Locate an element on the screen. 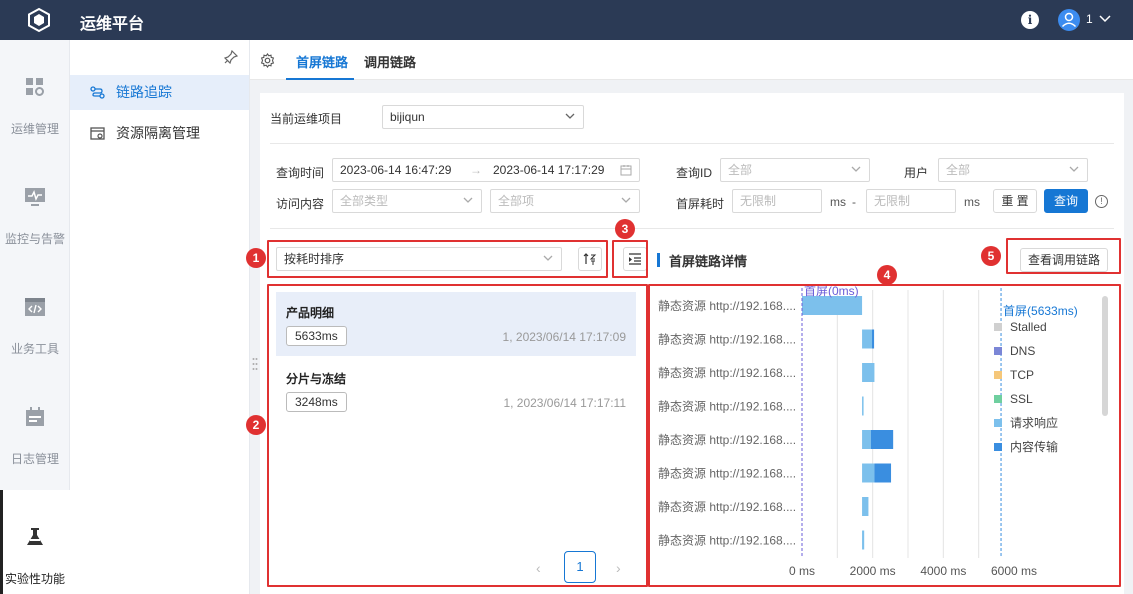  sidebar-item-monitor: 监控与告警 is located at coordinates (35, 202).